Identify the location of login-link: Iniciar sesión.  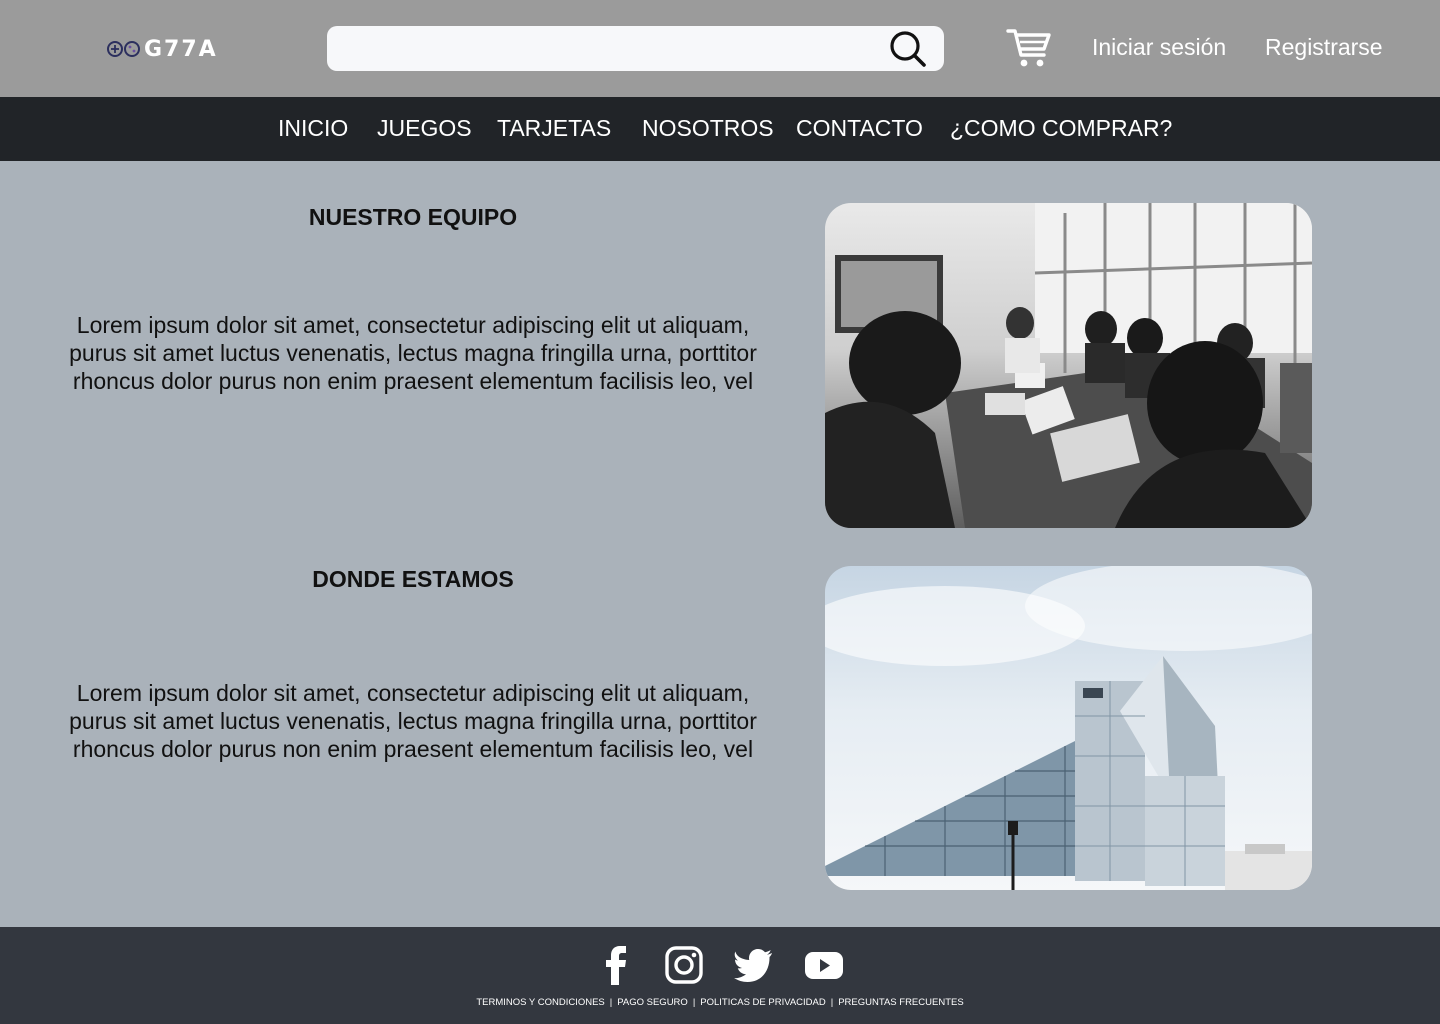
(1159, 47).